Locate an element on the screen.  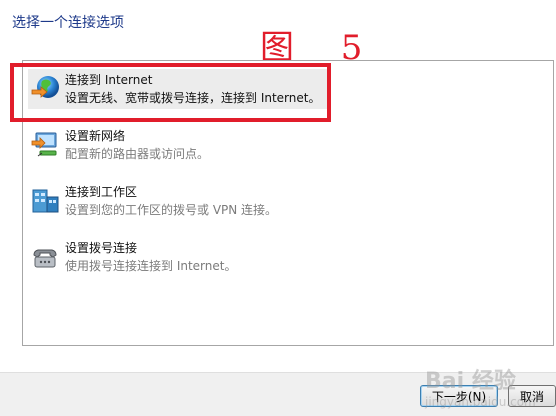
option-title: 设置拨号连接 is located at coordinates (101, 248).